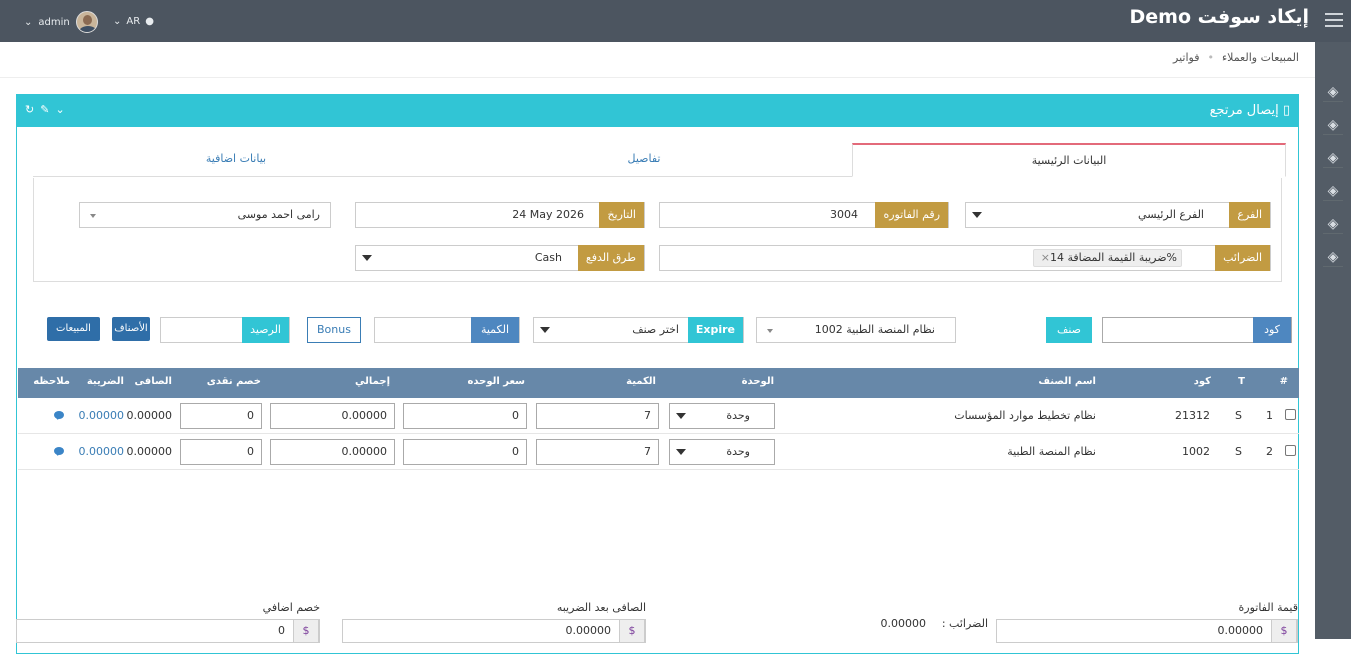 This screenshot has width=1351, height=654. I want to click on col-unit: الوحدة, so click(757, 381).